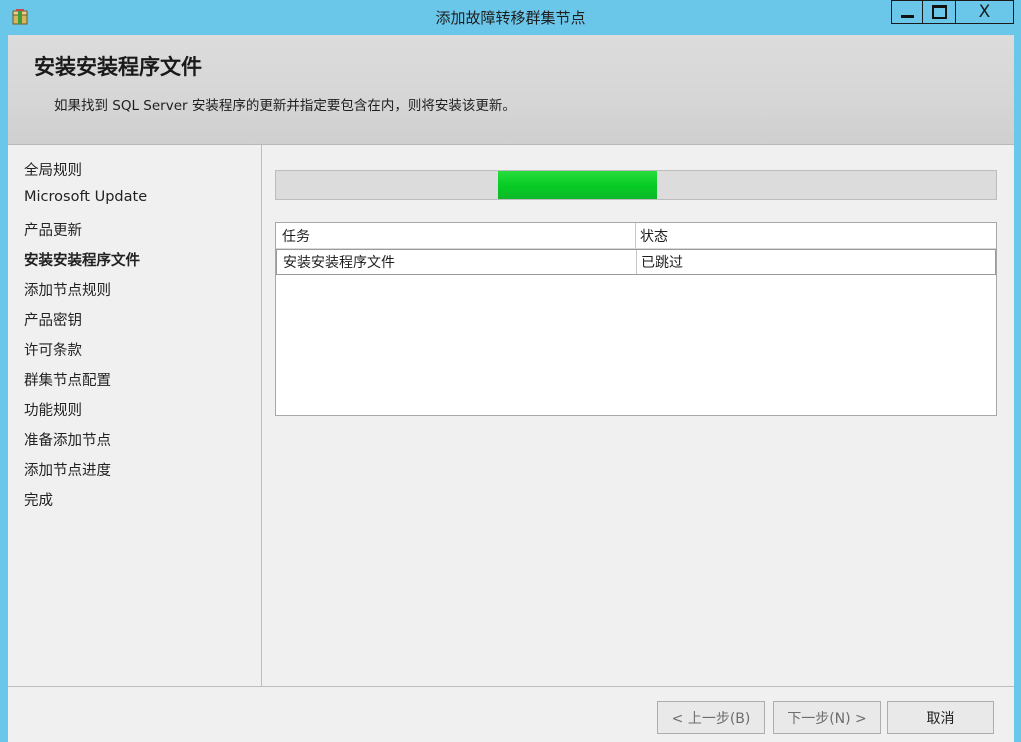 Image resolution: width=1021 pixels, height=742 pixels. I want to click on close-icon: X, so click(984, 12).